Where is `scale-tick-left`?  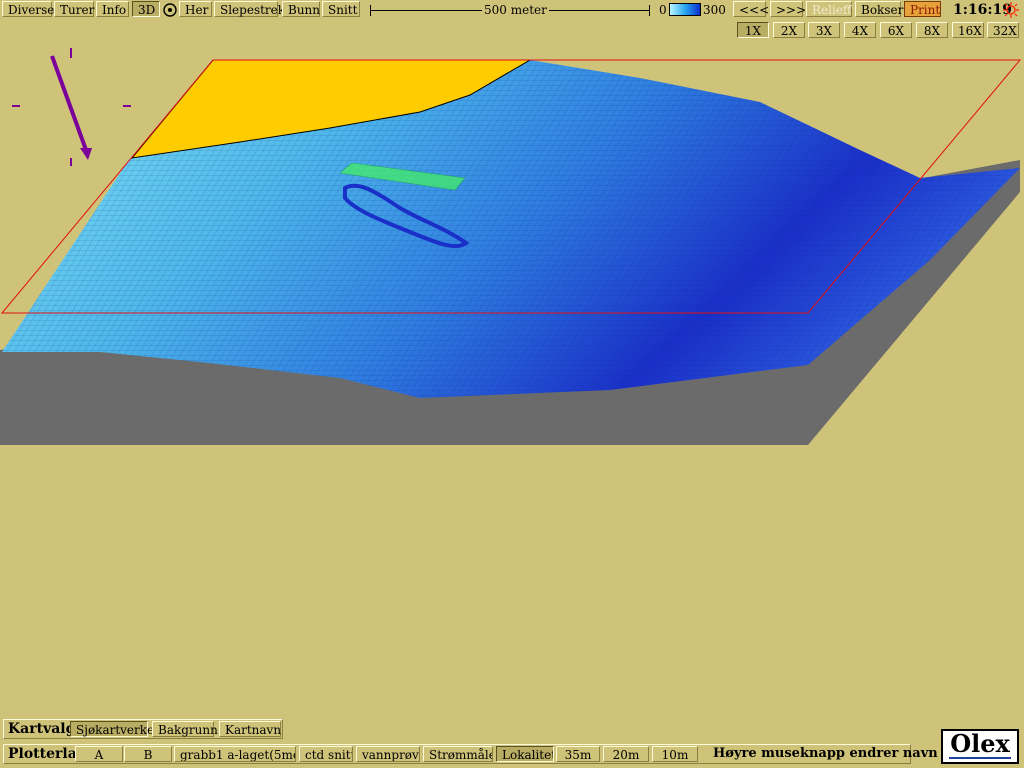 scale-tick-left is located at coordinates (370, 10).